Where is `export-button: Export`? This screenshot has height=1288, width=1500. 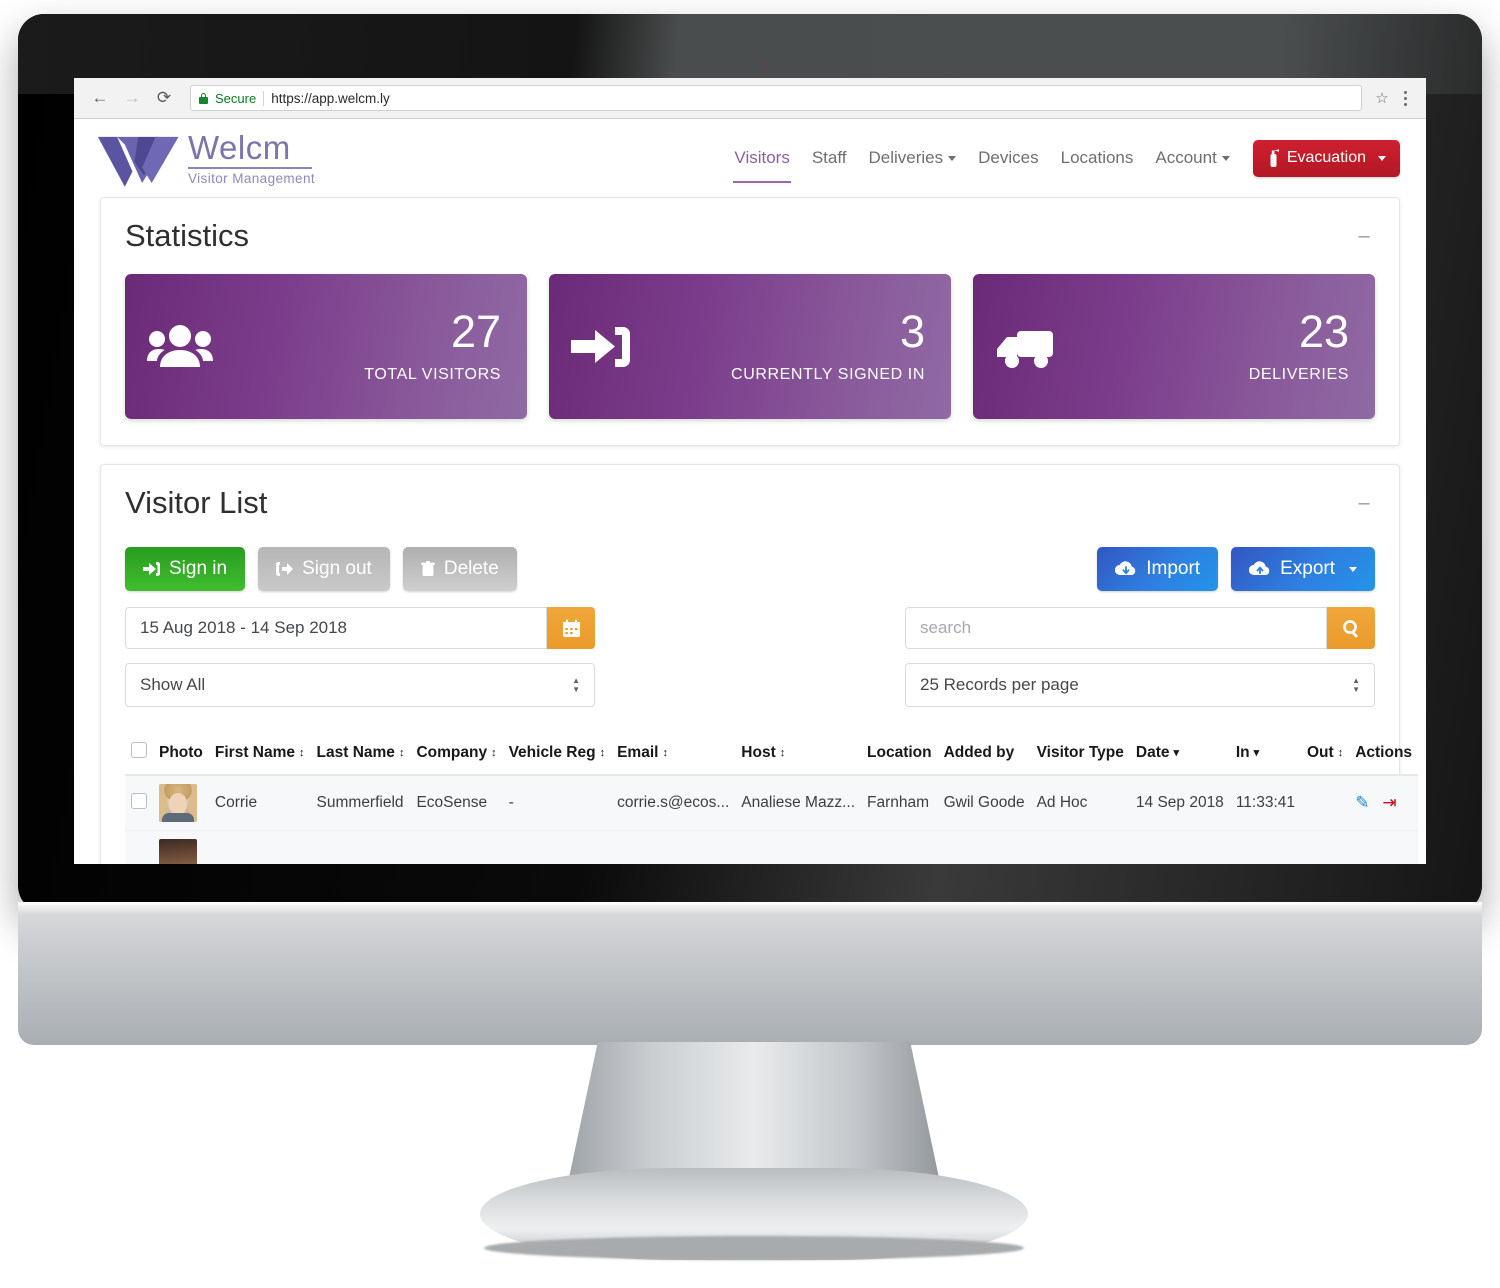
export-button: Export is located at coordinates (1303, 569).